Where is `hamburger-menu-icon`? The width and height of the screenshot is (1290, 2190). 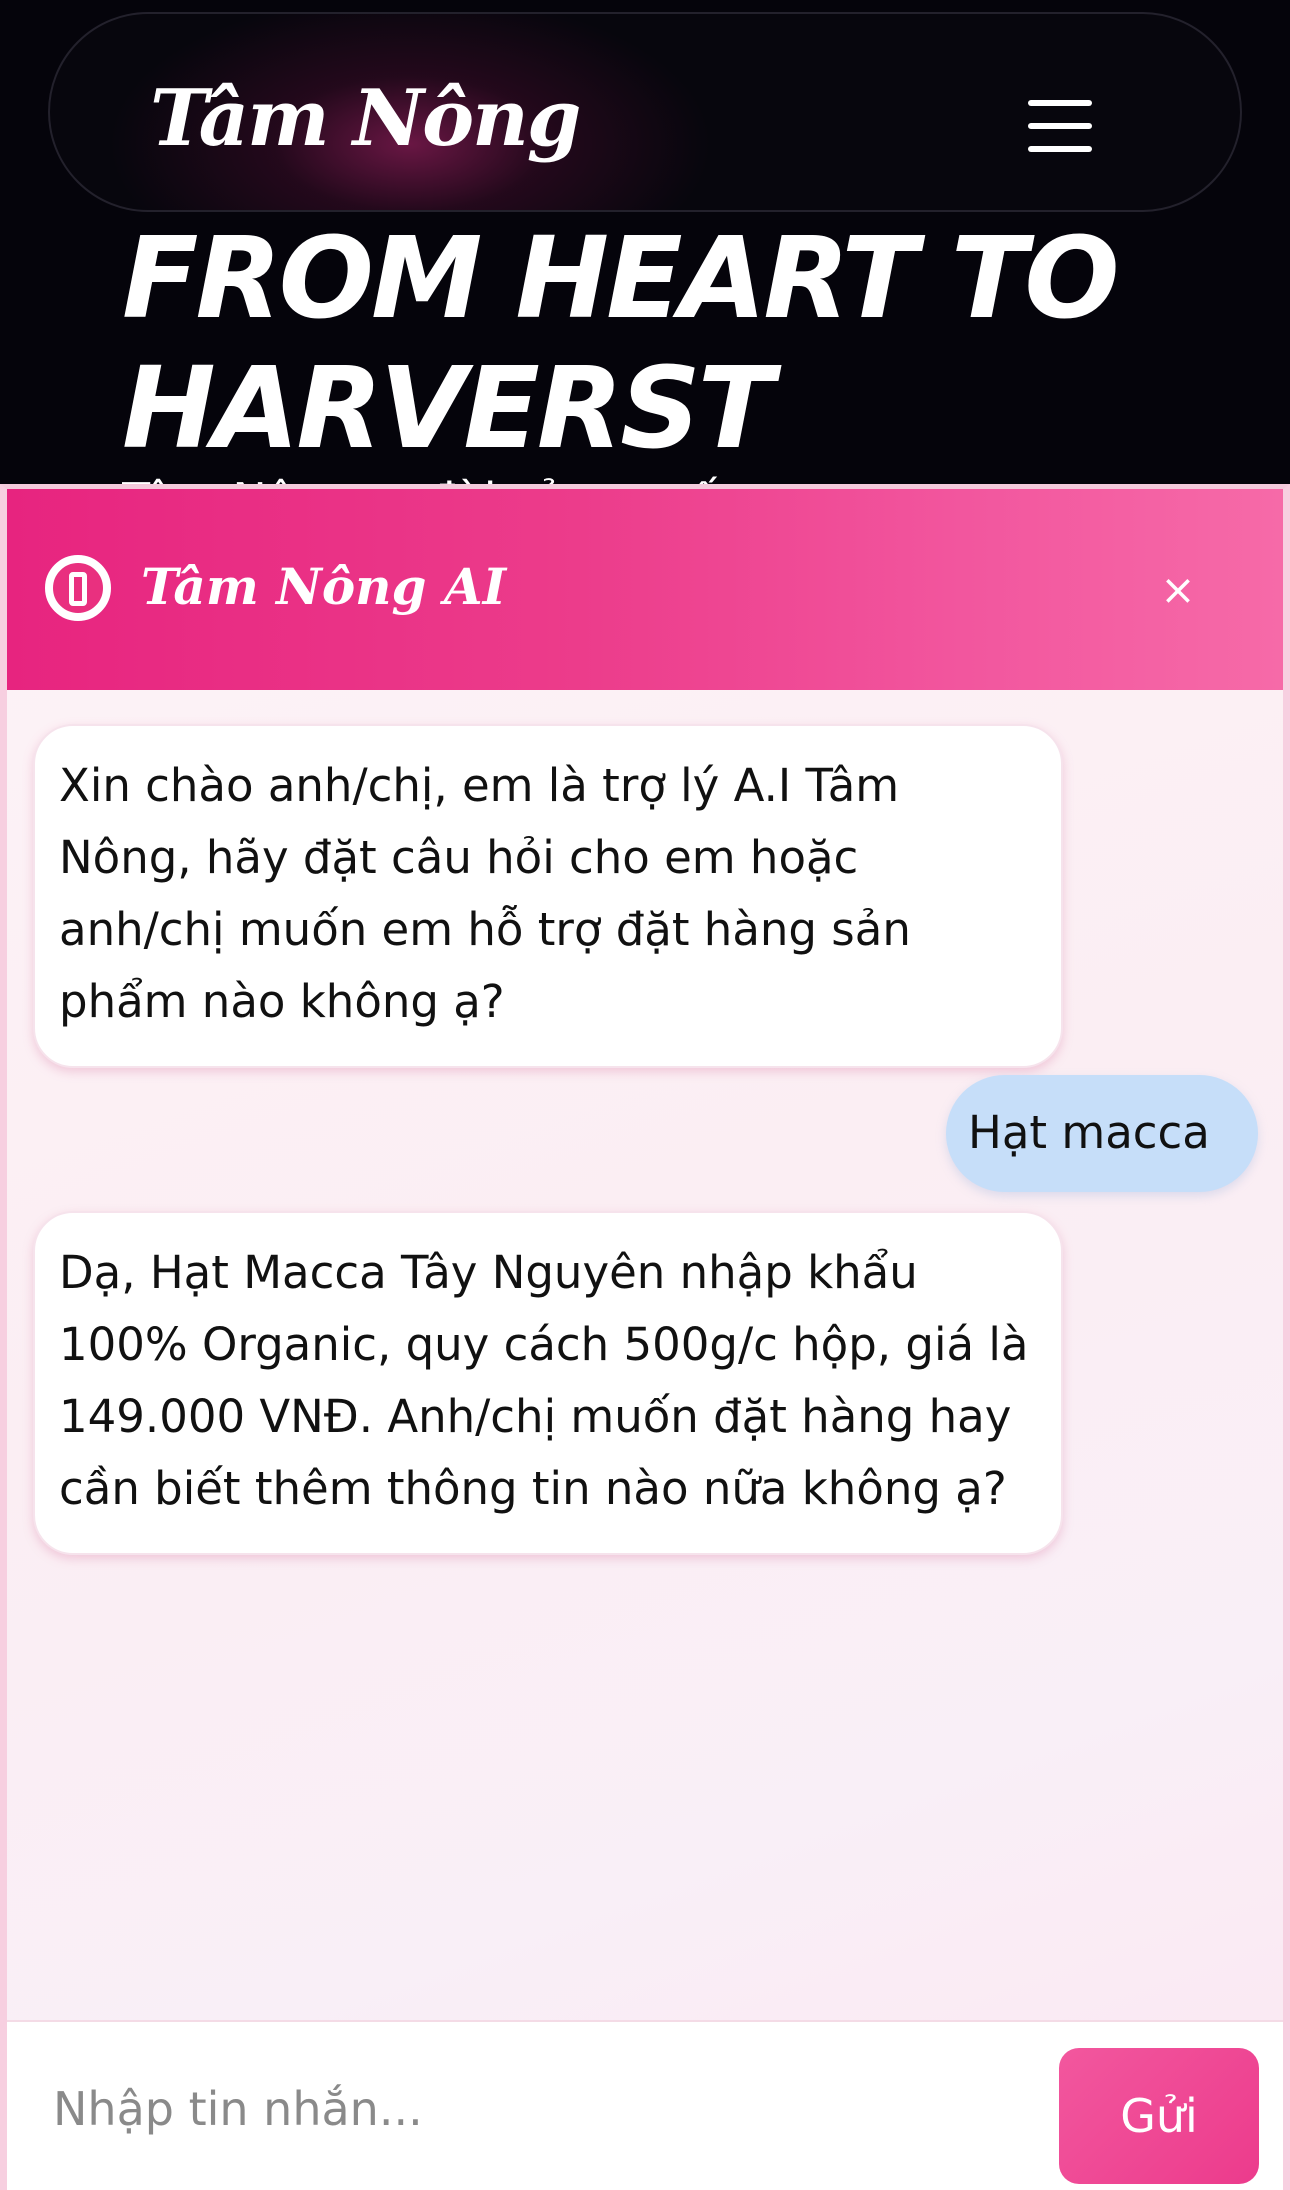
hamburger-menu-icon is located at coordinates (1060, 126).